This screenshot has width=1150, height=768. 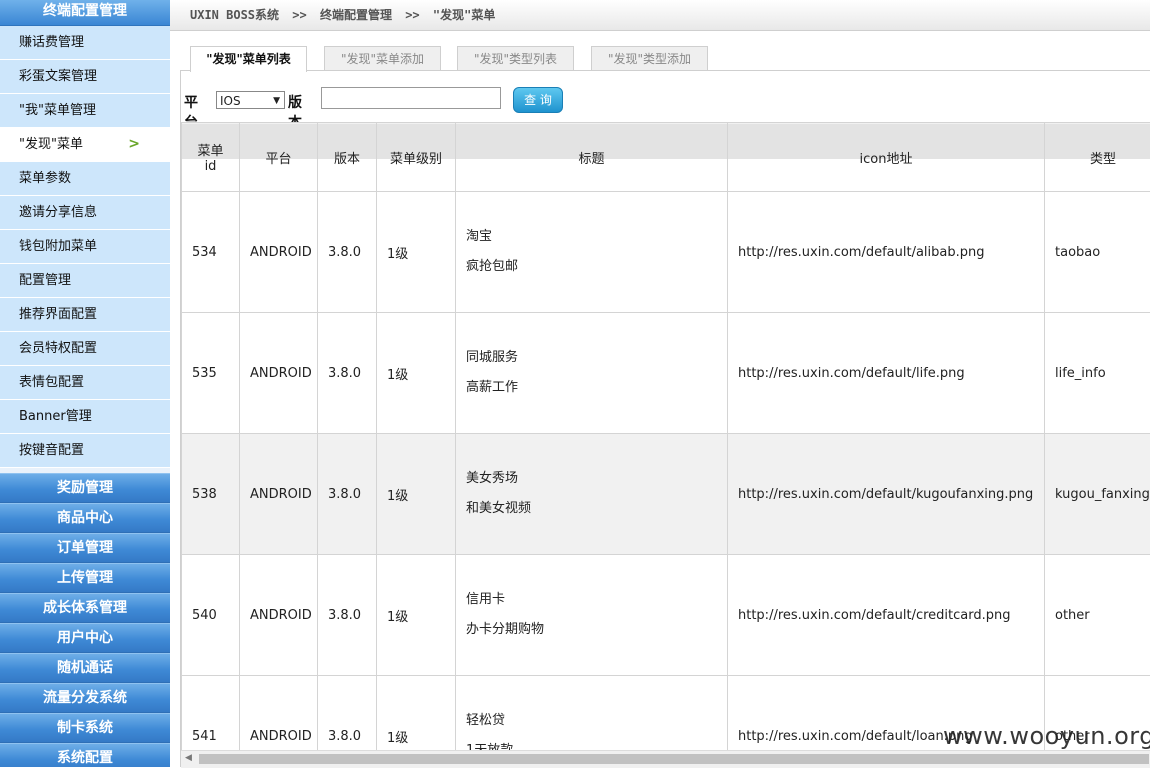 I want to click on sidebar-item-label: 钱包附加菜单, so click(x=58, y=246).